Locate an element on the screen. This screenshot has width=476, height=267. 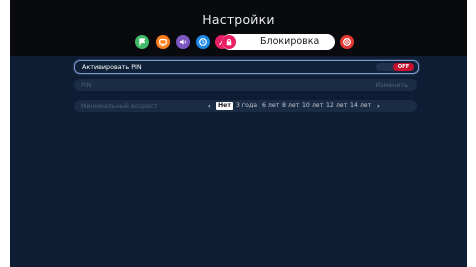
lock-icon is located at coordinates (229, 42).